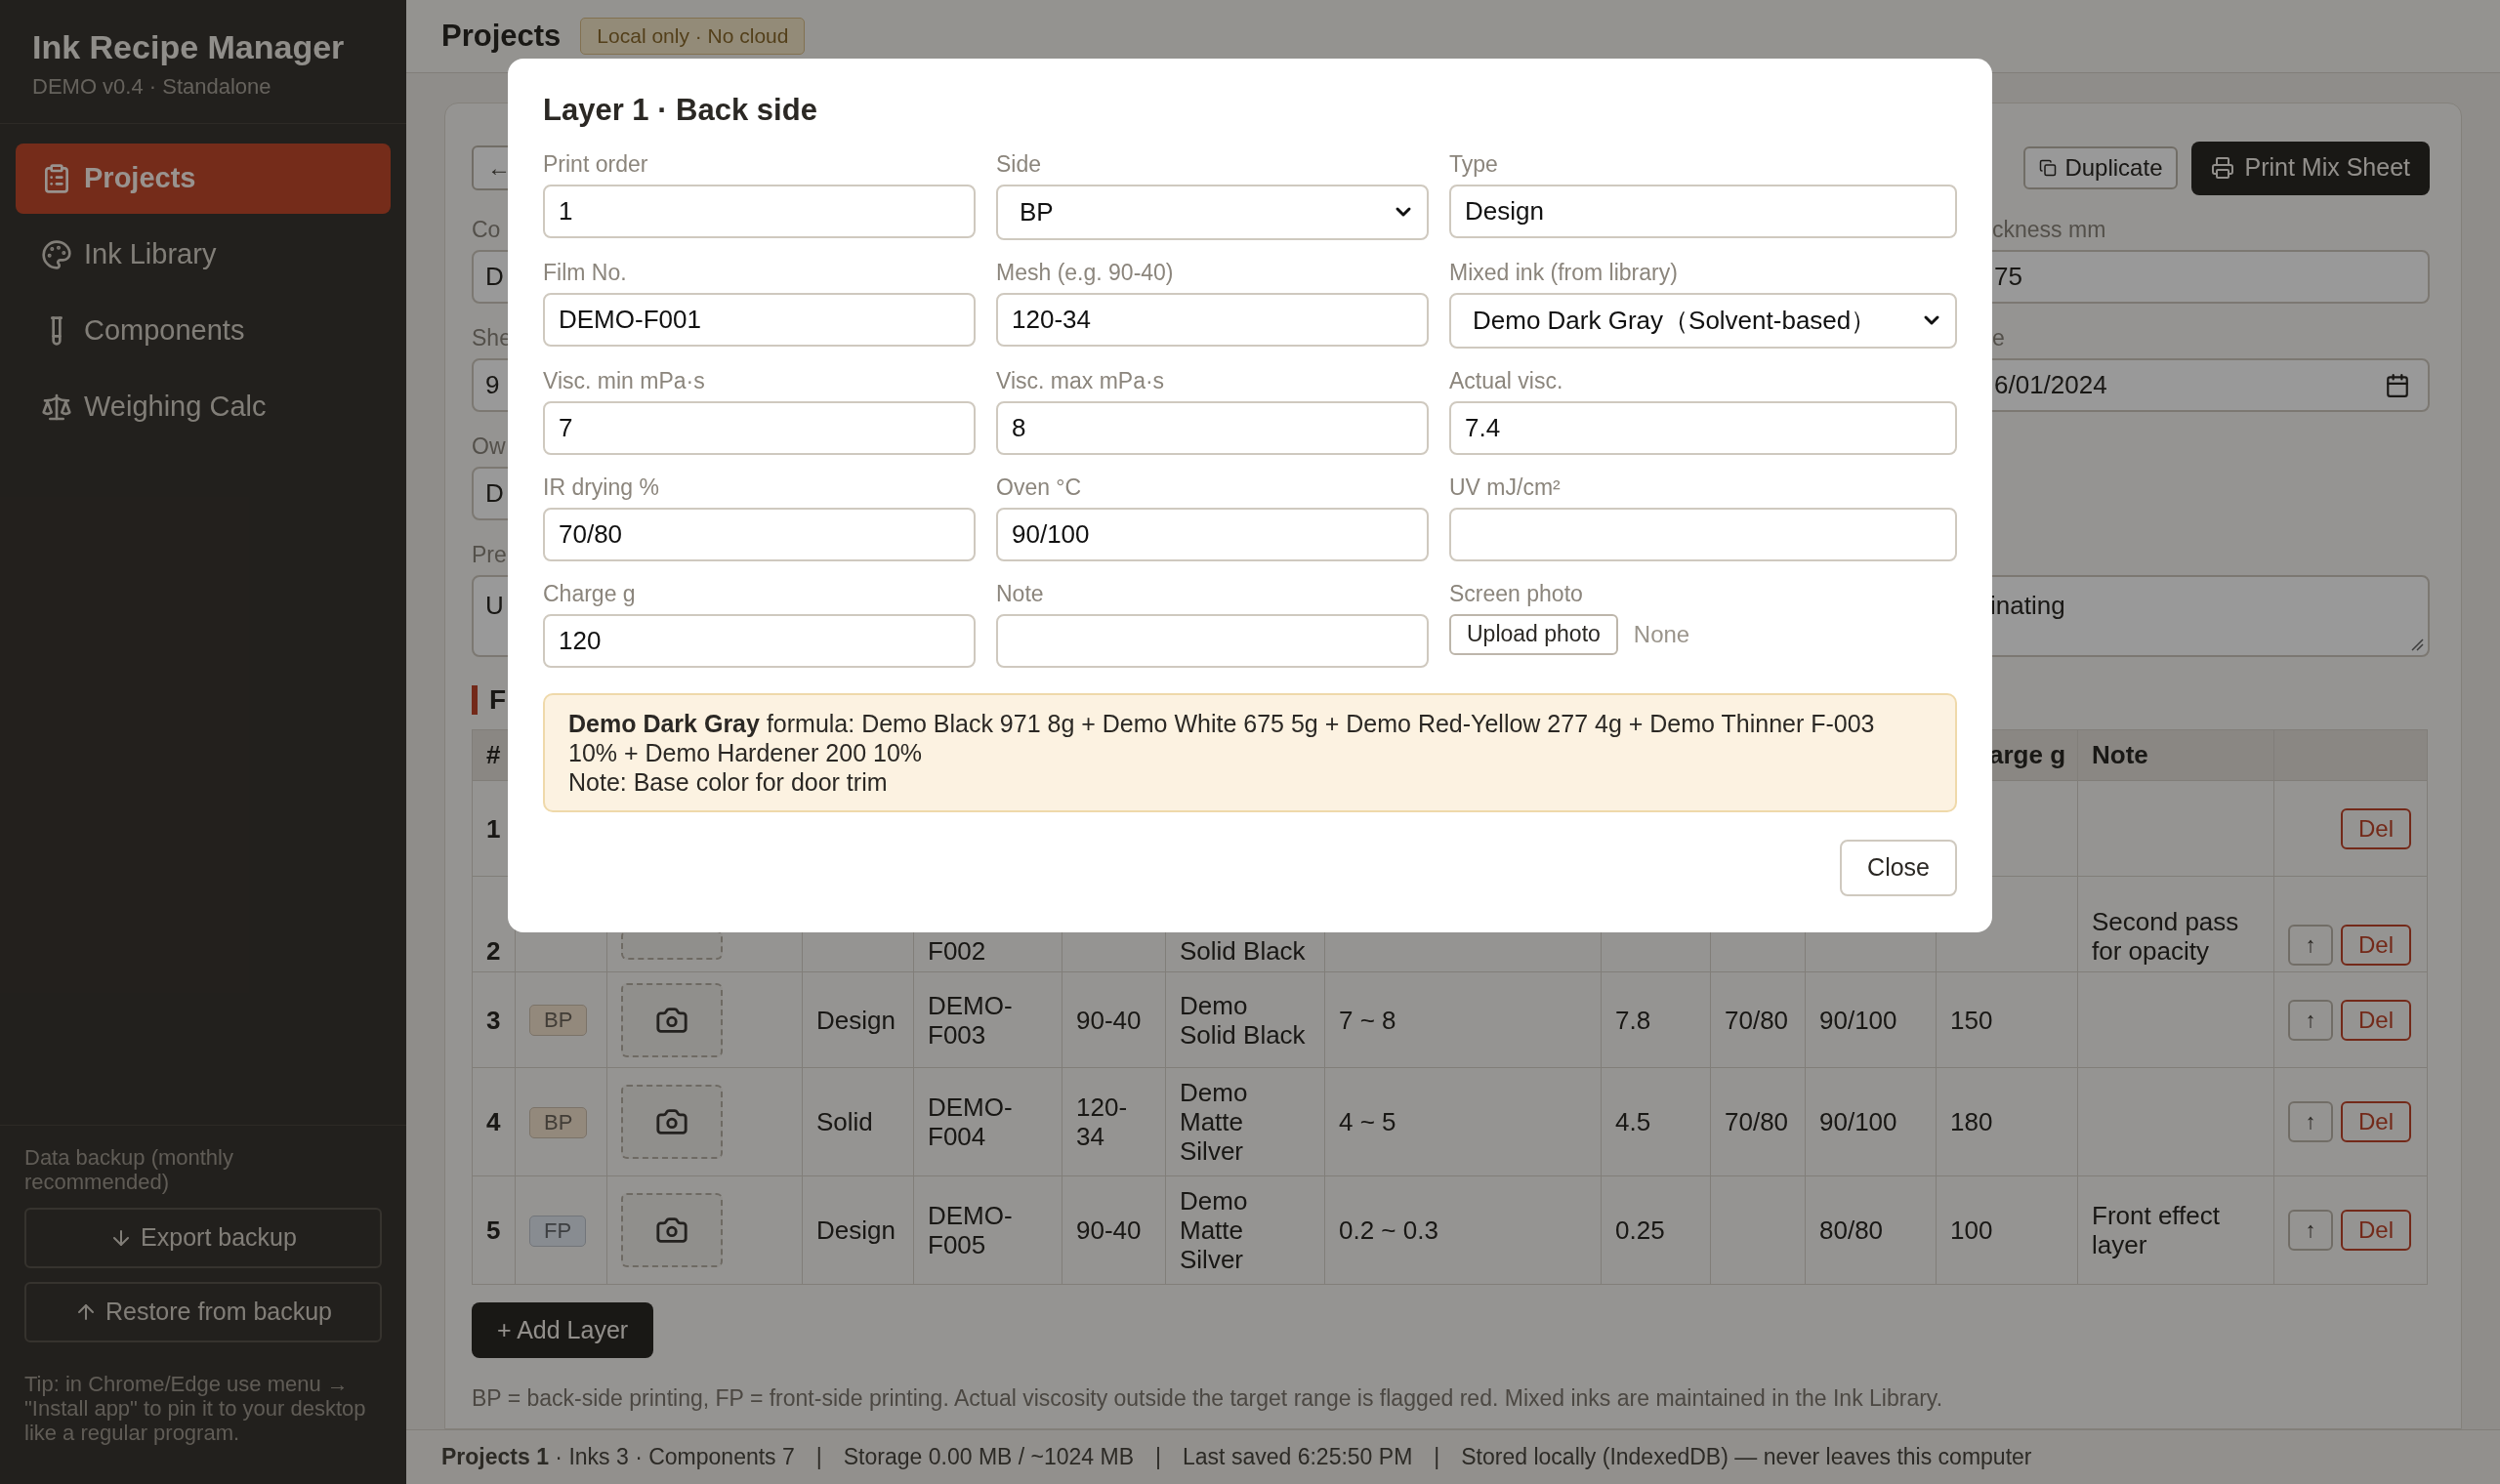 The image size is (2500, 1484). What do you see at coordinates (970, 1122) in the screenshot?
I see `table-cell: DEMO-F004` at bounding box center [970, 1122].